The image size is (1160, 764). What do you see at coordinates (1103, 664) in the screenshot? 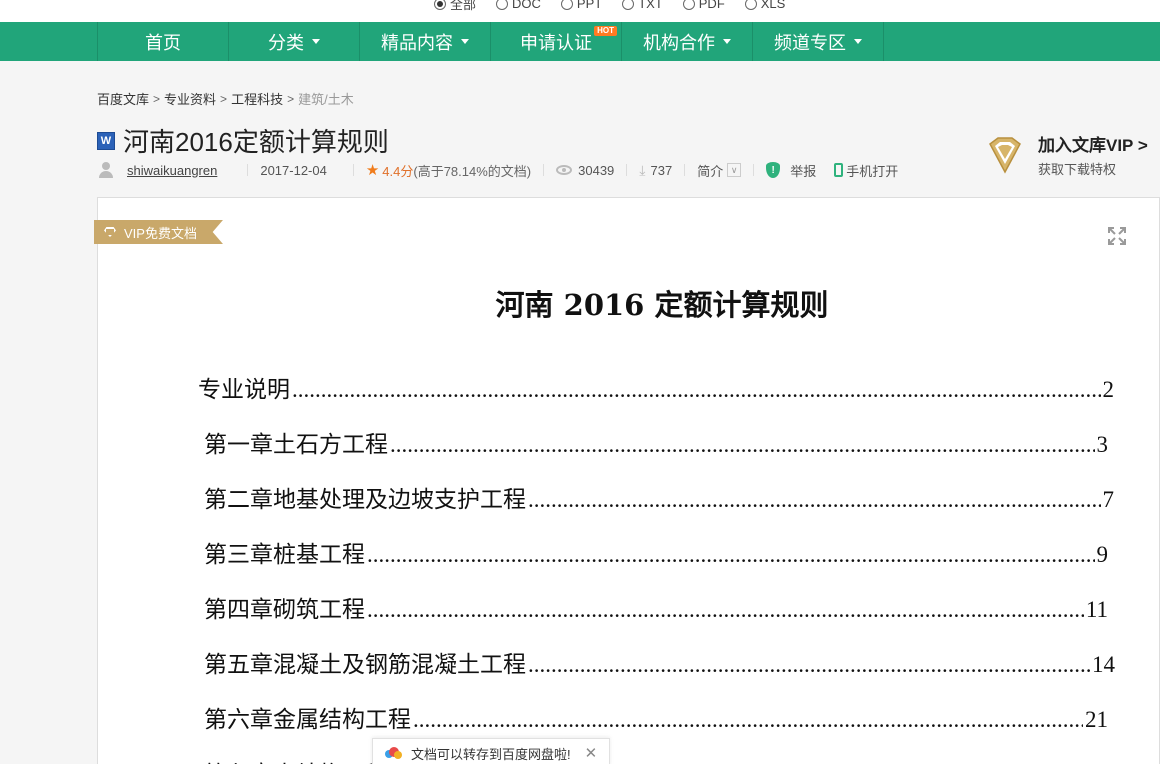
I see `toc-page: 14` at bounding box center [1103, 664].